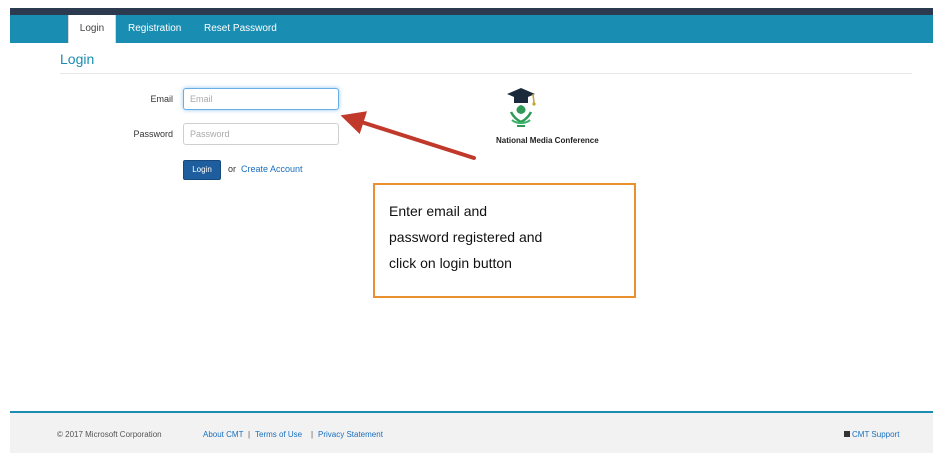 The image size is (943, 453). I want to click on callout-line: click on login button, so click(450, 263).